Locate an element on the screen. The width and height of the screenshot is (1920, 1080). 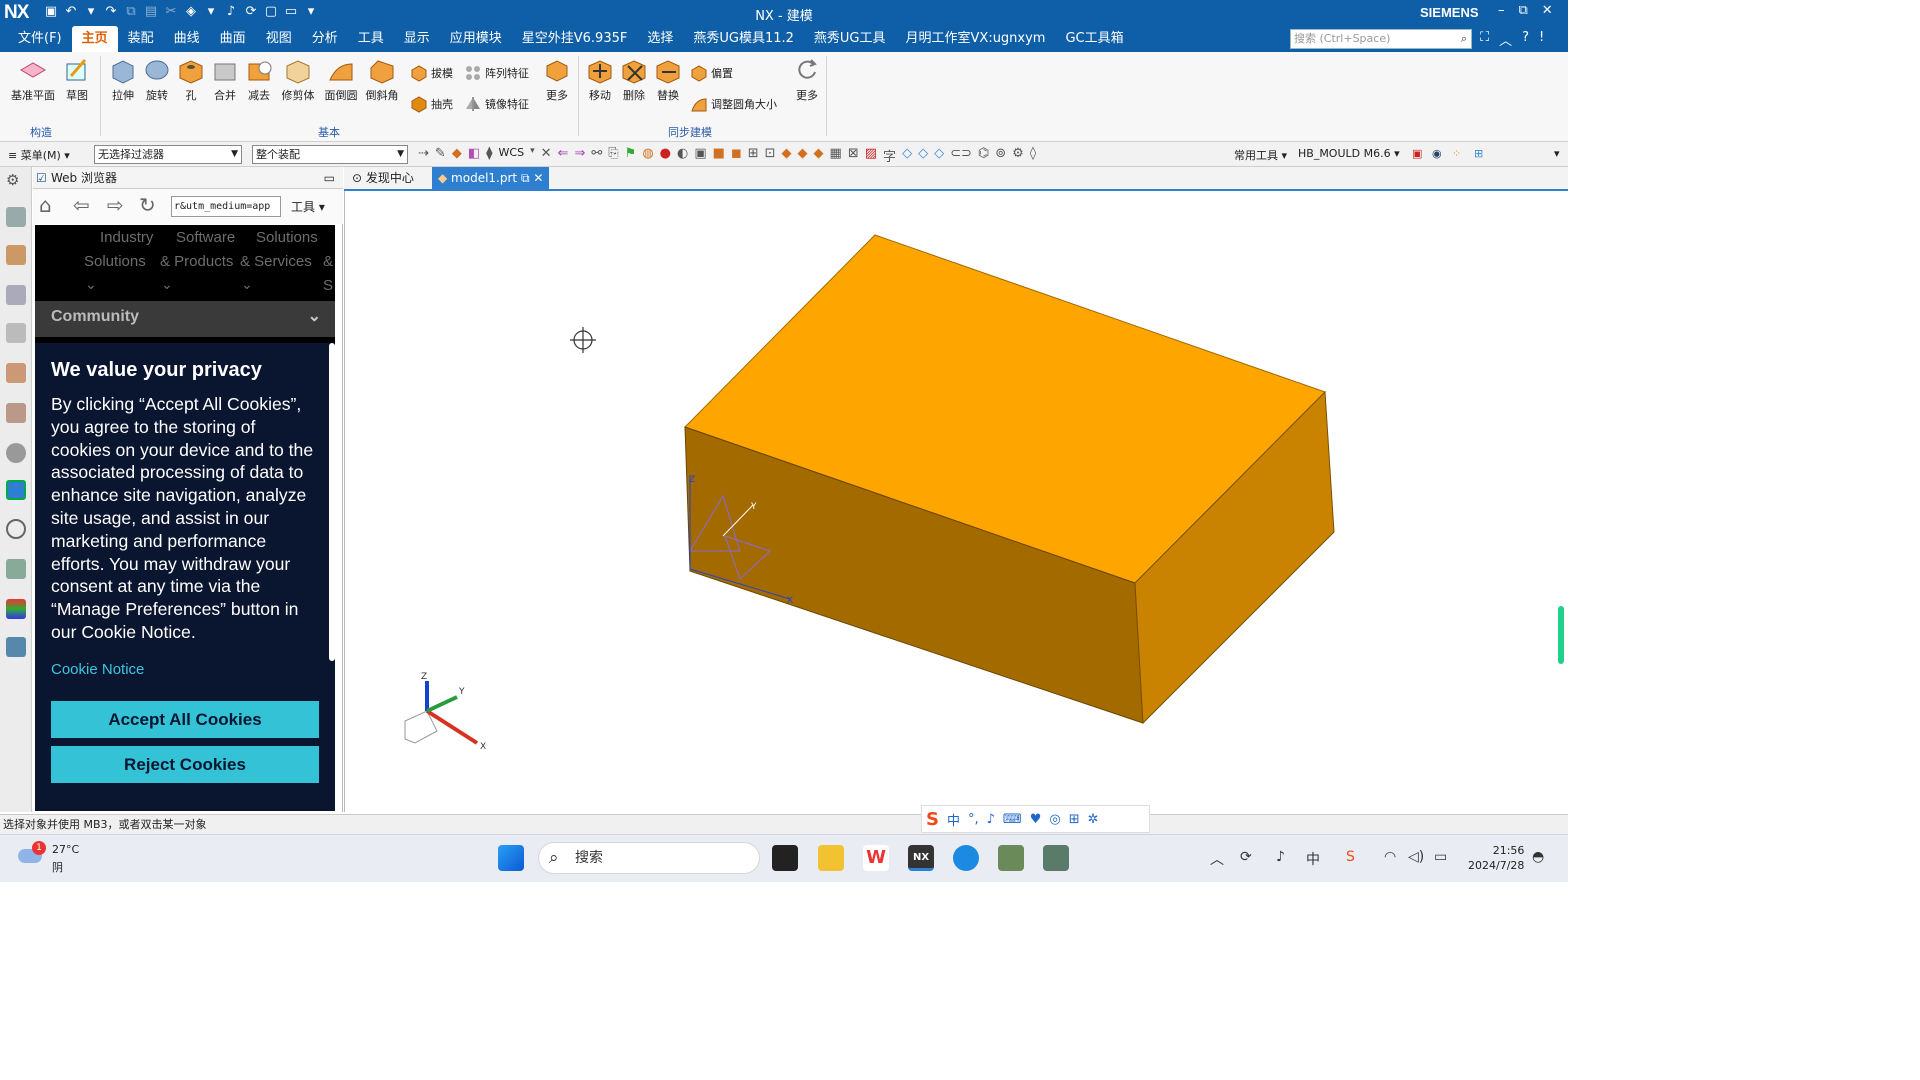
pointer-icon: ⇢ is located at coordinates (423, 155).